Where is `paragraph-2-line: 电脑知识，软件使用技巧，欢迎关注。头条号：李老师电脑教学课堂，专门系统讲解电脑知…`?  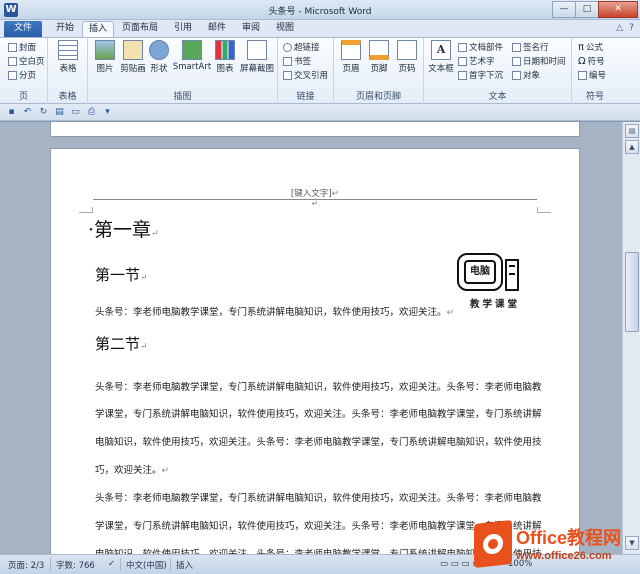
paragraph-2-line: 电脑知识，软件使用技巧，欢迎关注。头条号：李老师电脑教学课堂，专门系统讲解电脑知… is located at coordinates (318, 442).